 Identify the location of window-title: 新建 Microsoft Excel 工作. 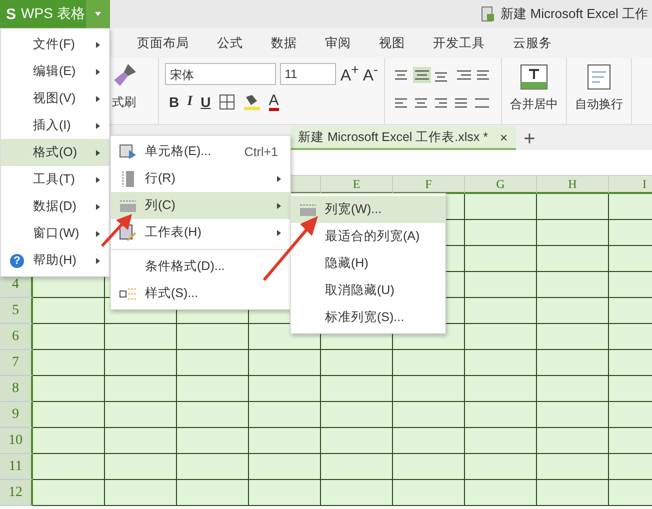
(574, 14).